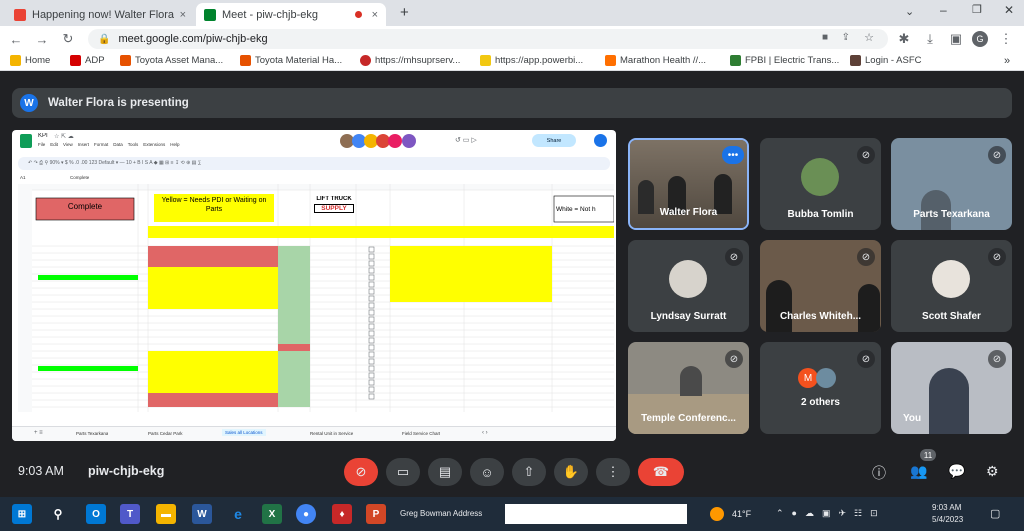 The height and width of the screenshot is (531, 1024). I want to click on chrome-icon: ●, so click(306, 514).